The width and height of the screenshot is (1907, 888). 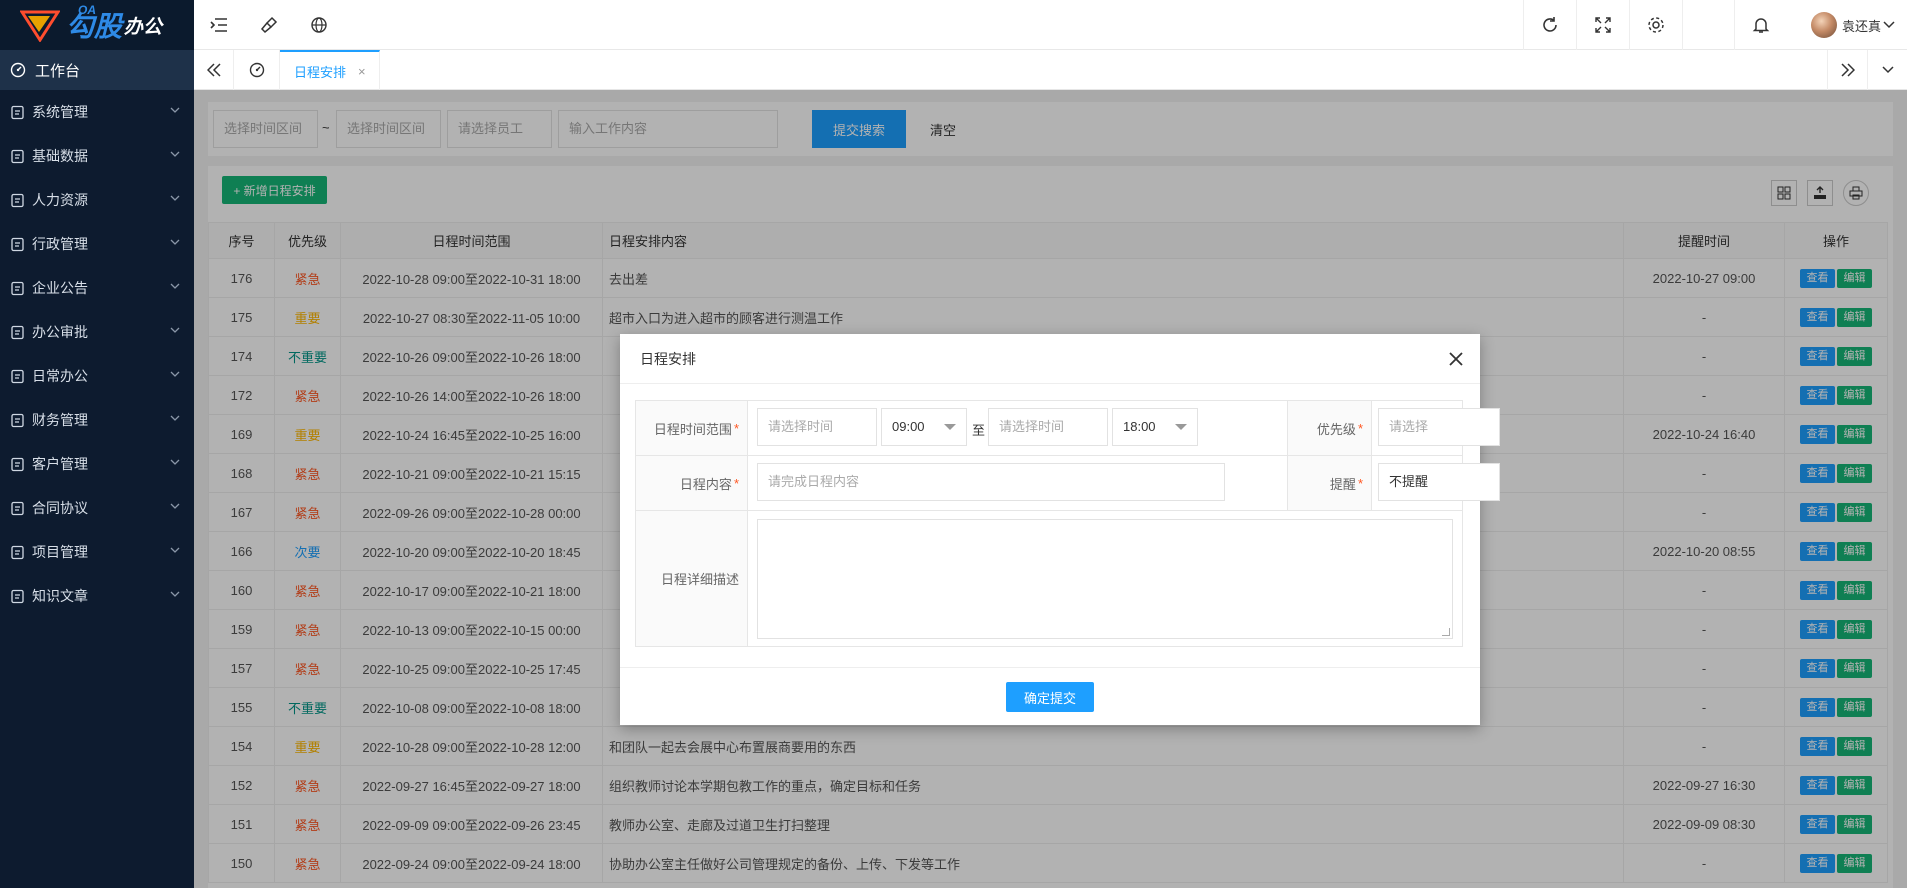 I want to click on project-icon, so click(x=17, y=552).